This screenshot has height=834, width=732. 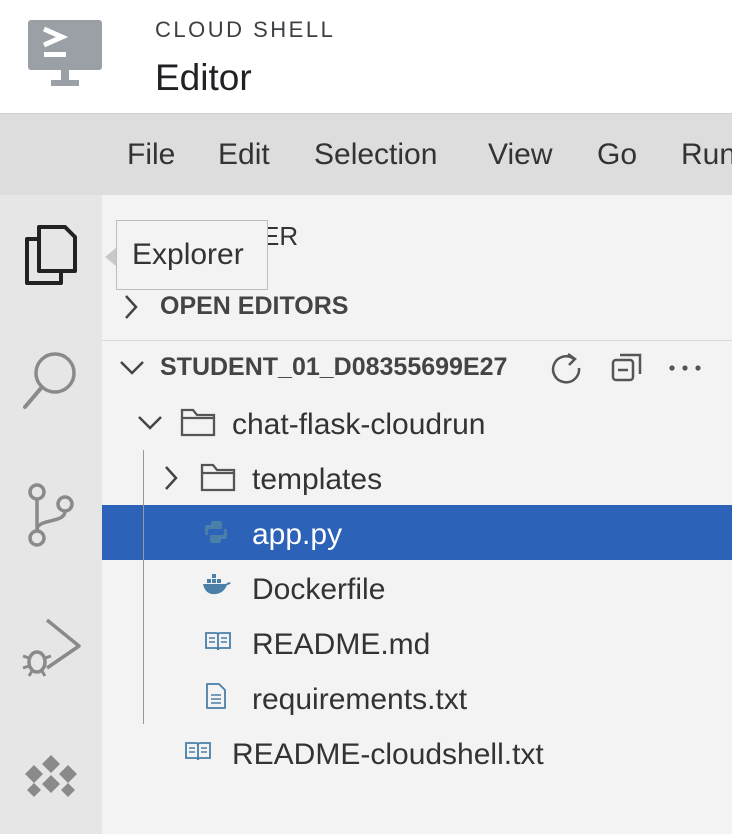 What do you see at coordinates (65, 53) in the screenshot?
I see `terminal-monitor-icon` at bounding box center [65, 53].